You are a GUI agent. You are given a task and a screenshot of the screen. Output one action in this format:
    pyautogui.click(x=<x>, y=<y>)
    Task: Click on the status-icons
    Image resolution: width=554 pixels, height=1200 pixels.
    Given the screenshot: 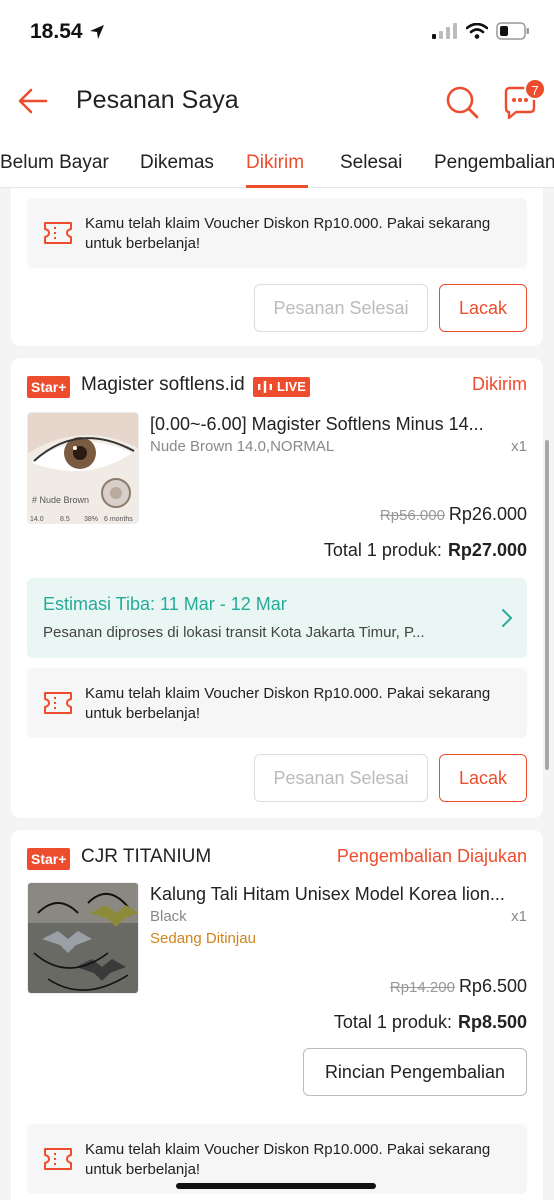 What is the action you would take?
    pyautogui.click(x=481, y=31)
    